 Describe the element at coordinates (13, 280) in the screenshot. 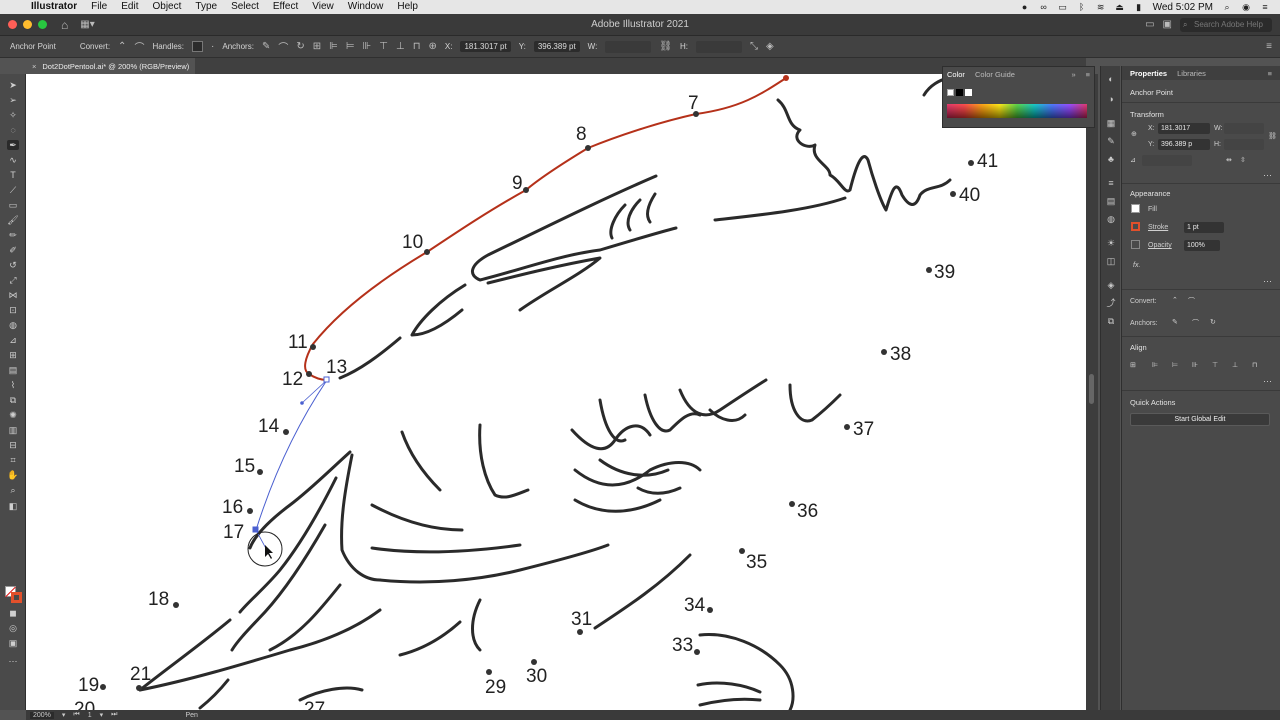

I see `scale-tool-icon: ⤢` at that location.